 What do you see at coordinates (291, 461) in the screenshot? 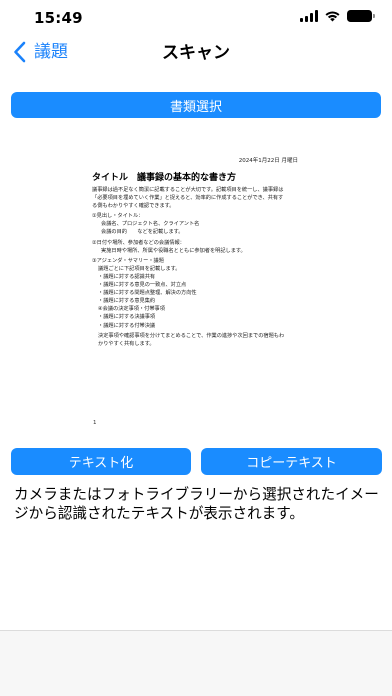
I see `copy-text-button: コピーテキスト` at bounding box center [291, 461].